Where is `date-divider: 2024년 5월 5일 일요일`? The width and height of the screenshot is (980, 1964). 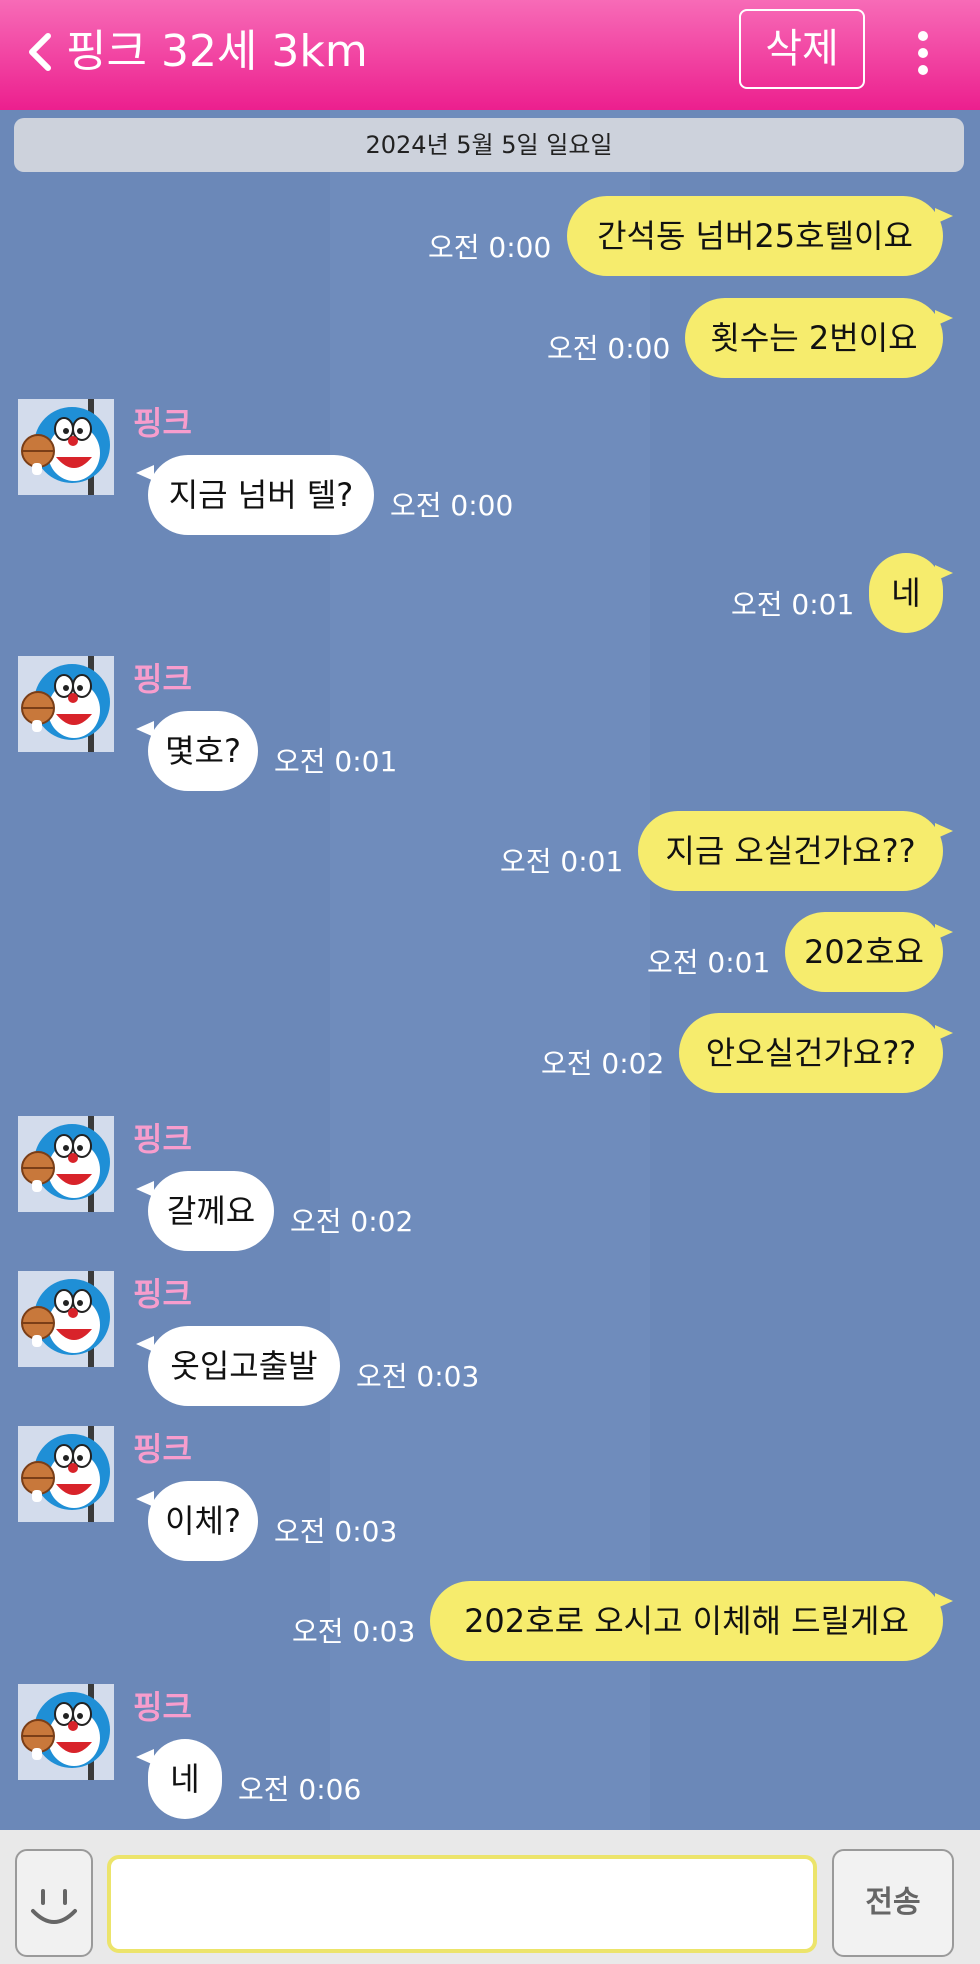
date-divider: 2024년 5월 5일 일요일 is located at coordinates (489, 145).